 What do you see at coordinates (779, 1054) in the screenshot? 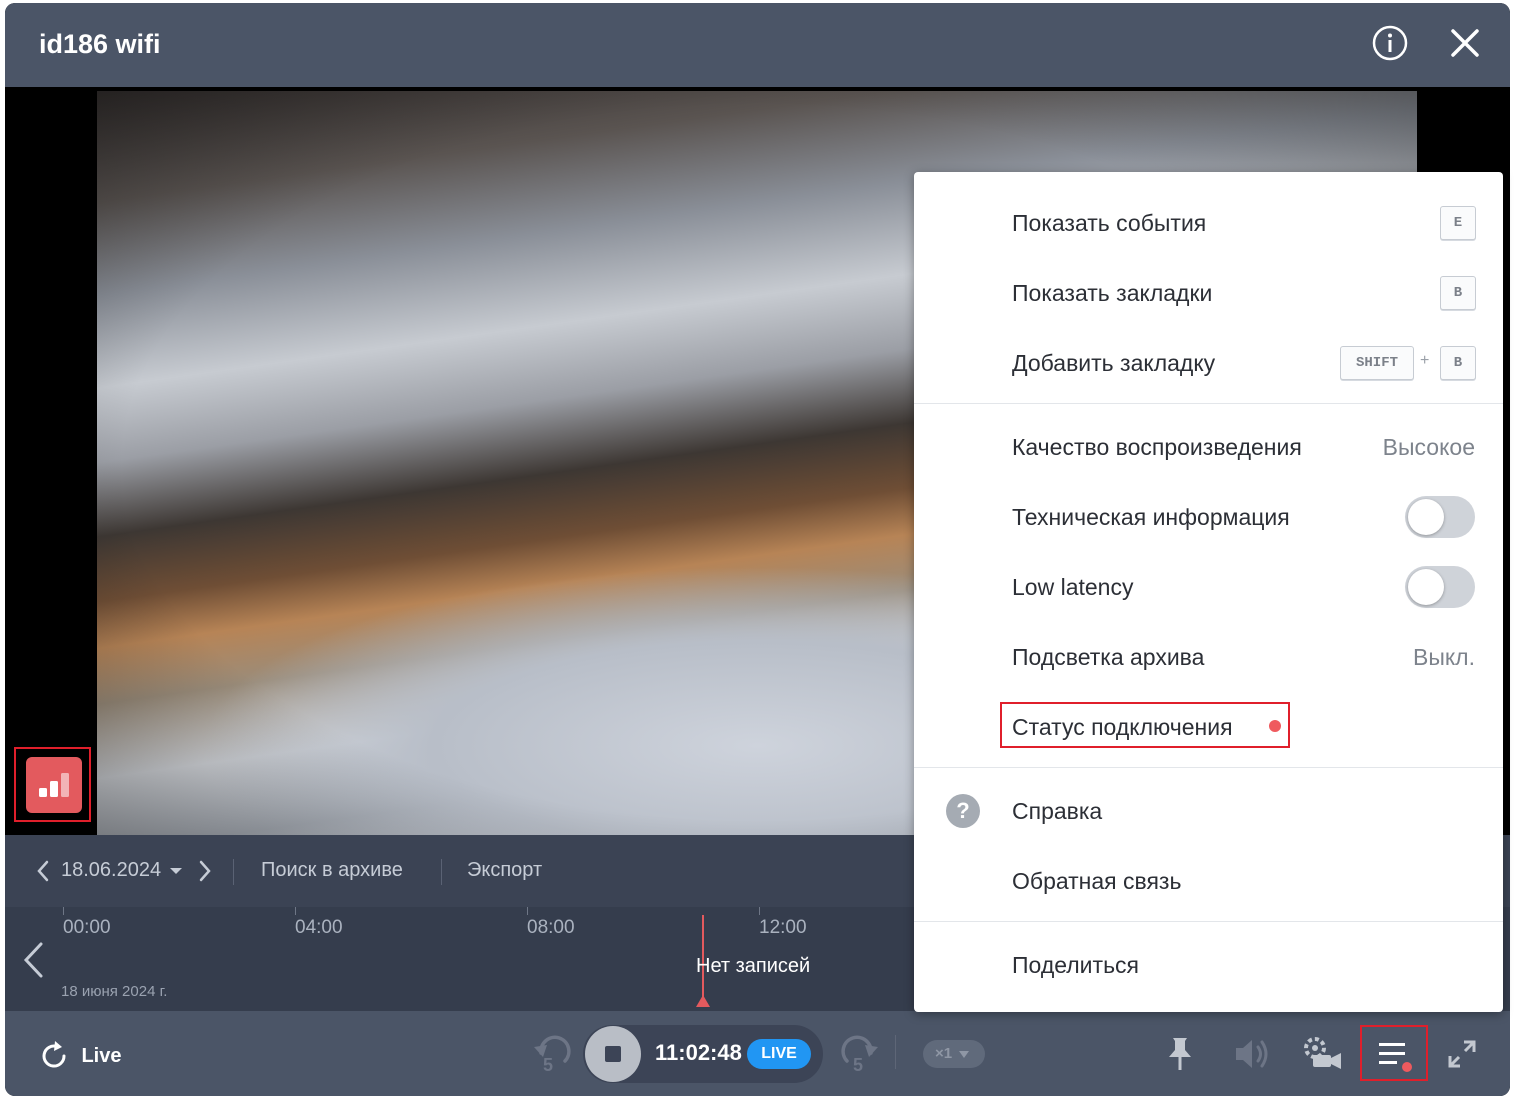
I see `live-badge: LIVE` at bounding box center [779, 1054].